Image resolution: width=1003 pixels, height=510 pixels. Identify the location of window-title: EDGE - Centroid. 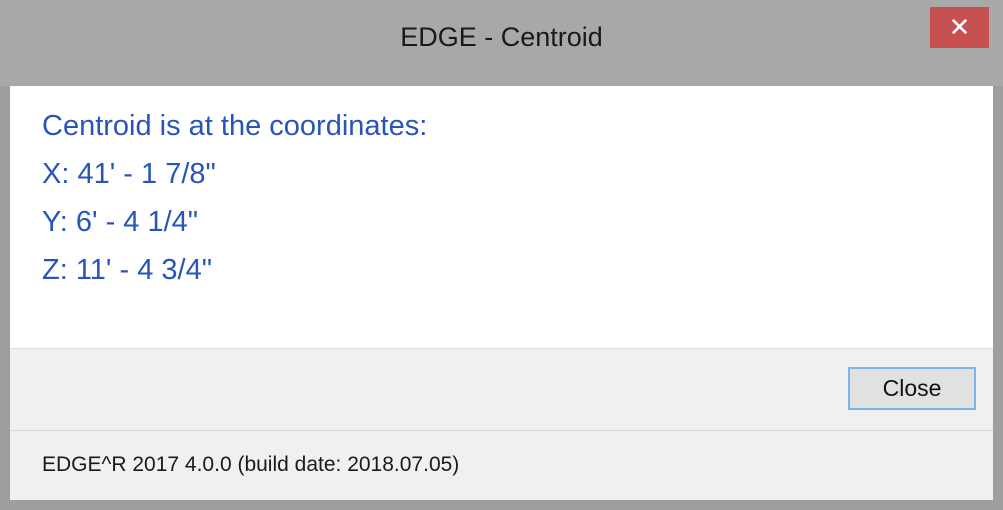
(501, 37).